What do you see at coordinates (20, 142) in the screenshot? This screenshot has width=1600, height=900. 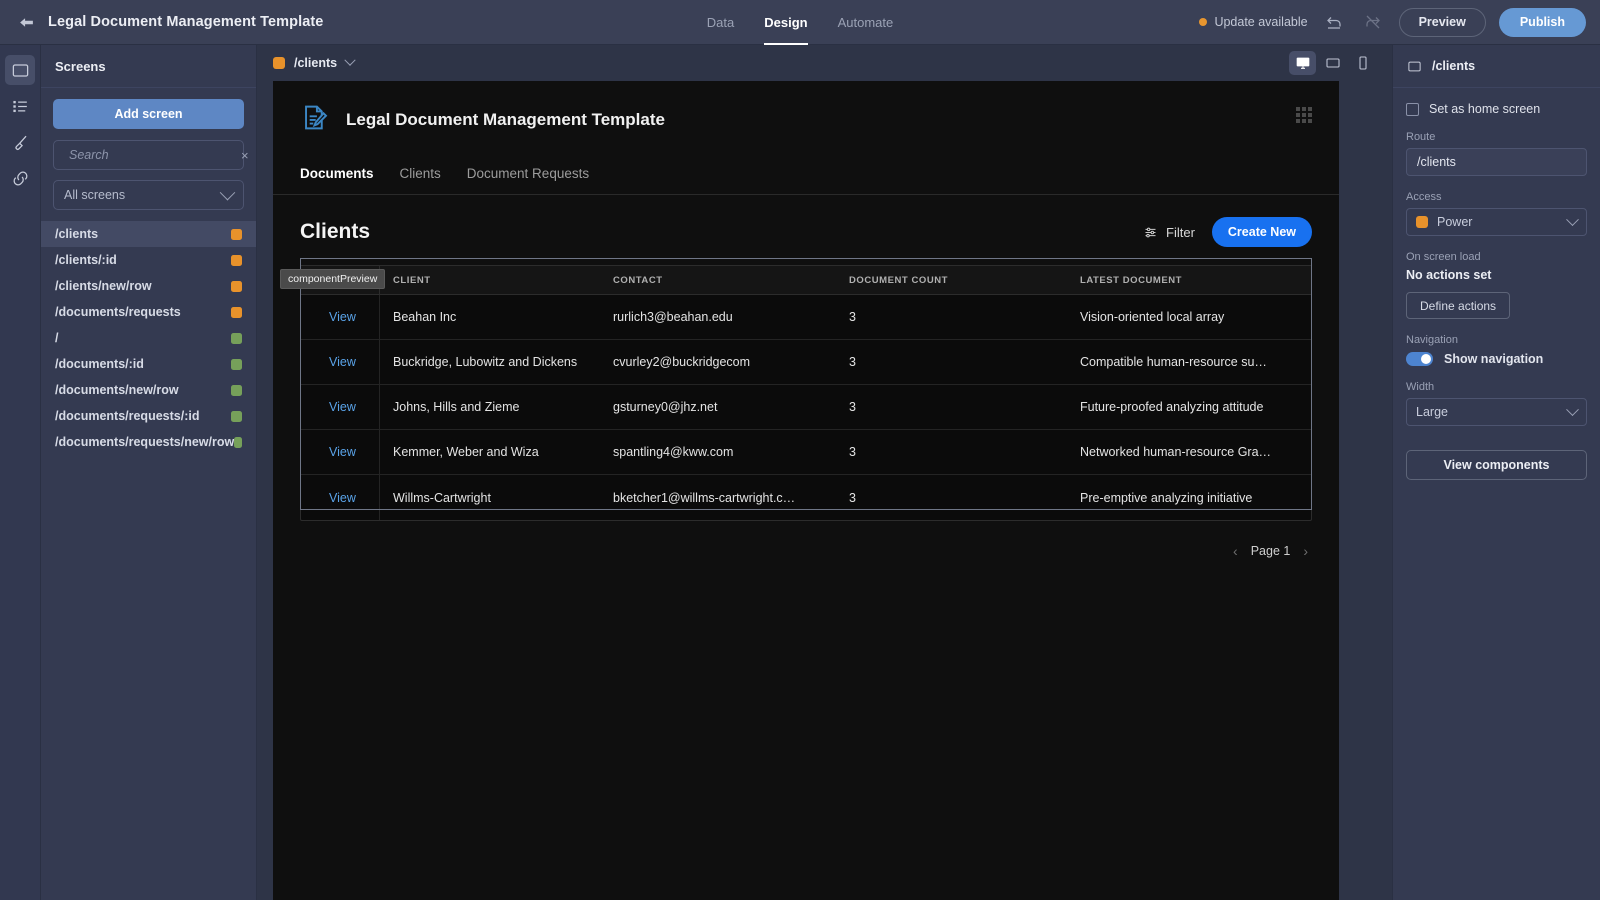 I see `rail-theme-brush-icon` at bounding box center [20, 142].